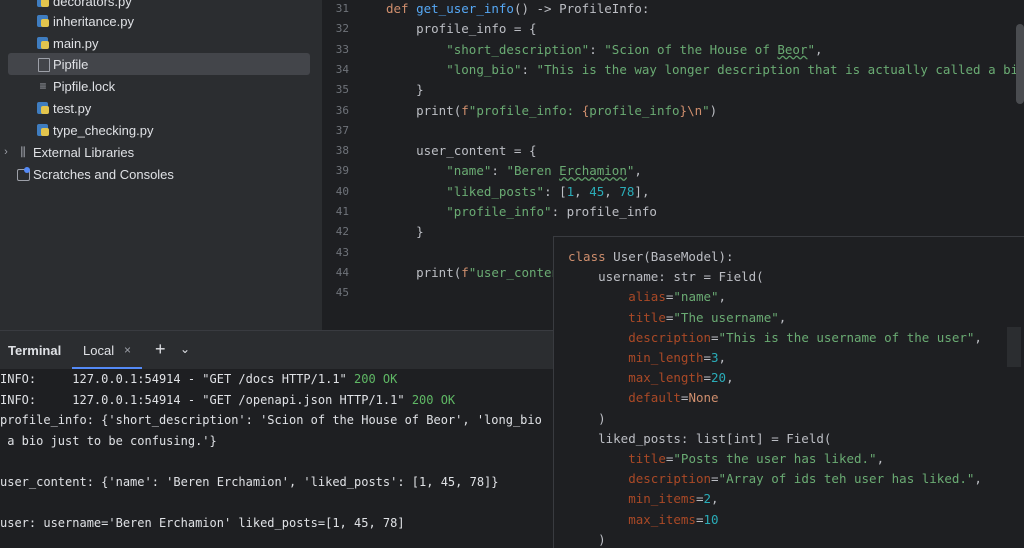 The height and width of the screenshot is (548, 1024). What do you see at coordinates (651, 256) in the screenshot?
I see `popup-code-line: class User(BaseModel):` at bounding box center [651, 256].